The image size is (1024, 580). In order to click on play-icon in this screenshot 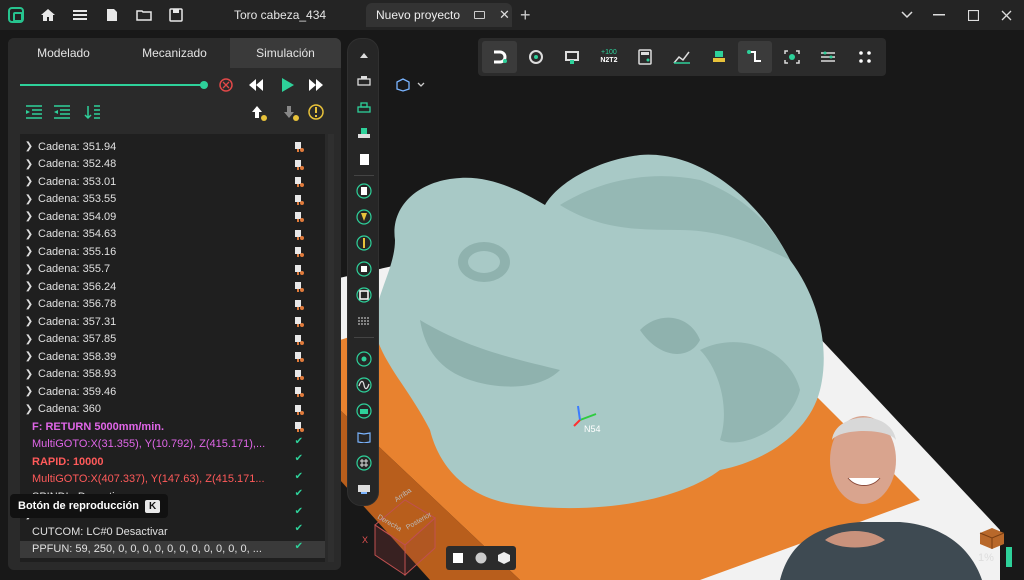, I will do `click(288, 85)`.